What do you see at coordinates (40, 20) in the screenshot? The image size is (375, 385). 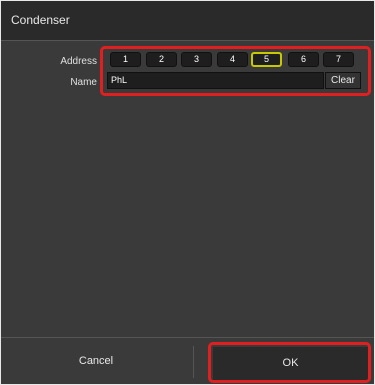 I see `dialog-title: Condenser` at bounding box center [40, 20].